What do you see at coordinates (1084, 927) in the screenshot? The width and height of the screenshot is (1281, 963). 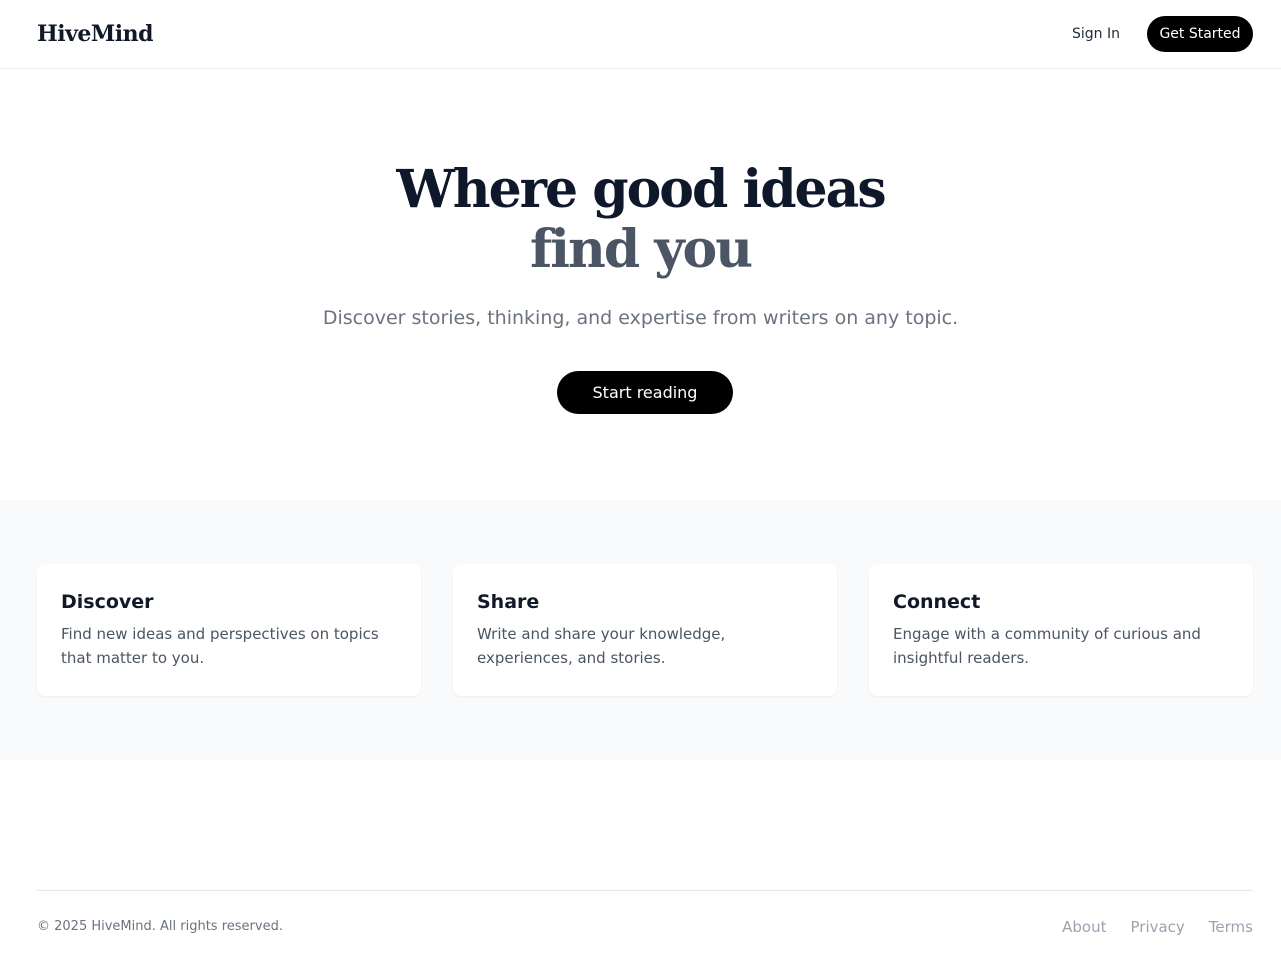 I see `footer-link-about: About` at bounding box center [1084, 927].